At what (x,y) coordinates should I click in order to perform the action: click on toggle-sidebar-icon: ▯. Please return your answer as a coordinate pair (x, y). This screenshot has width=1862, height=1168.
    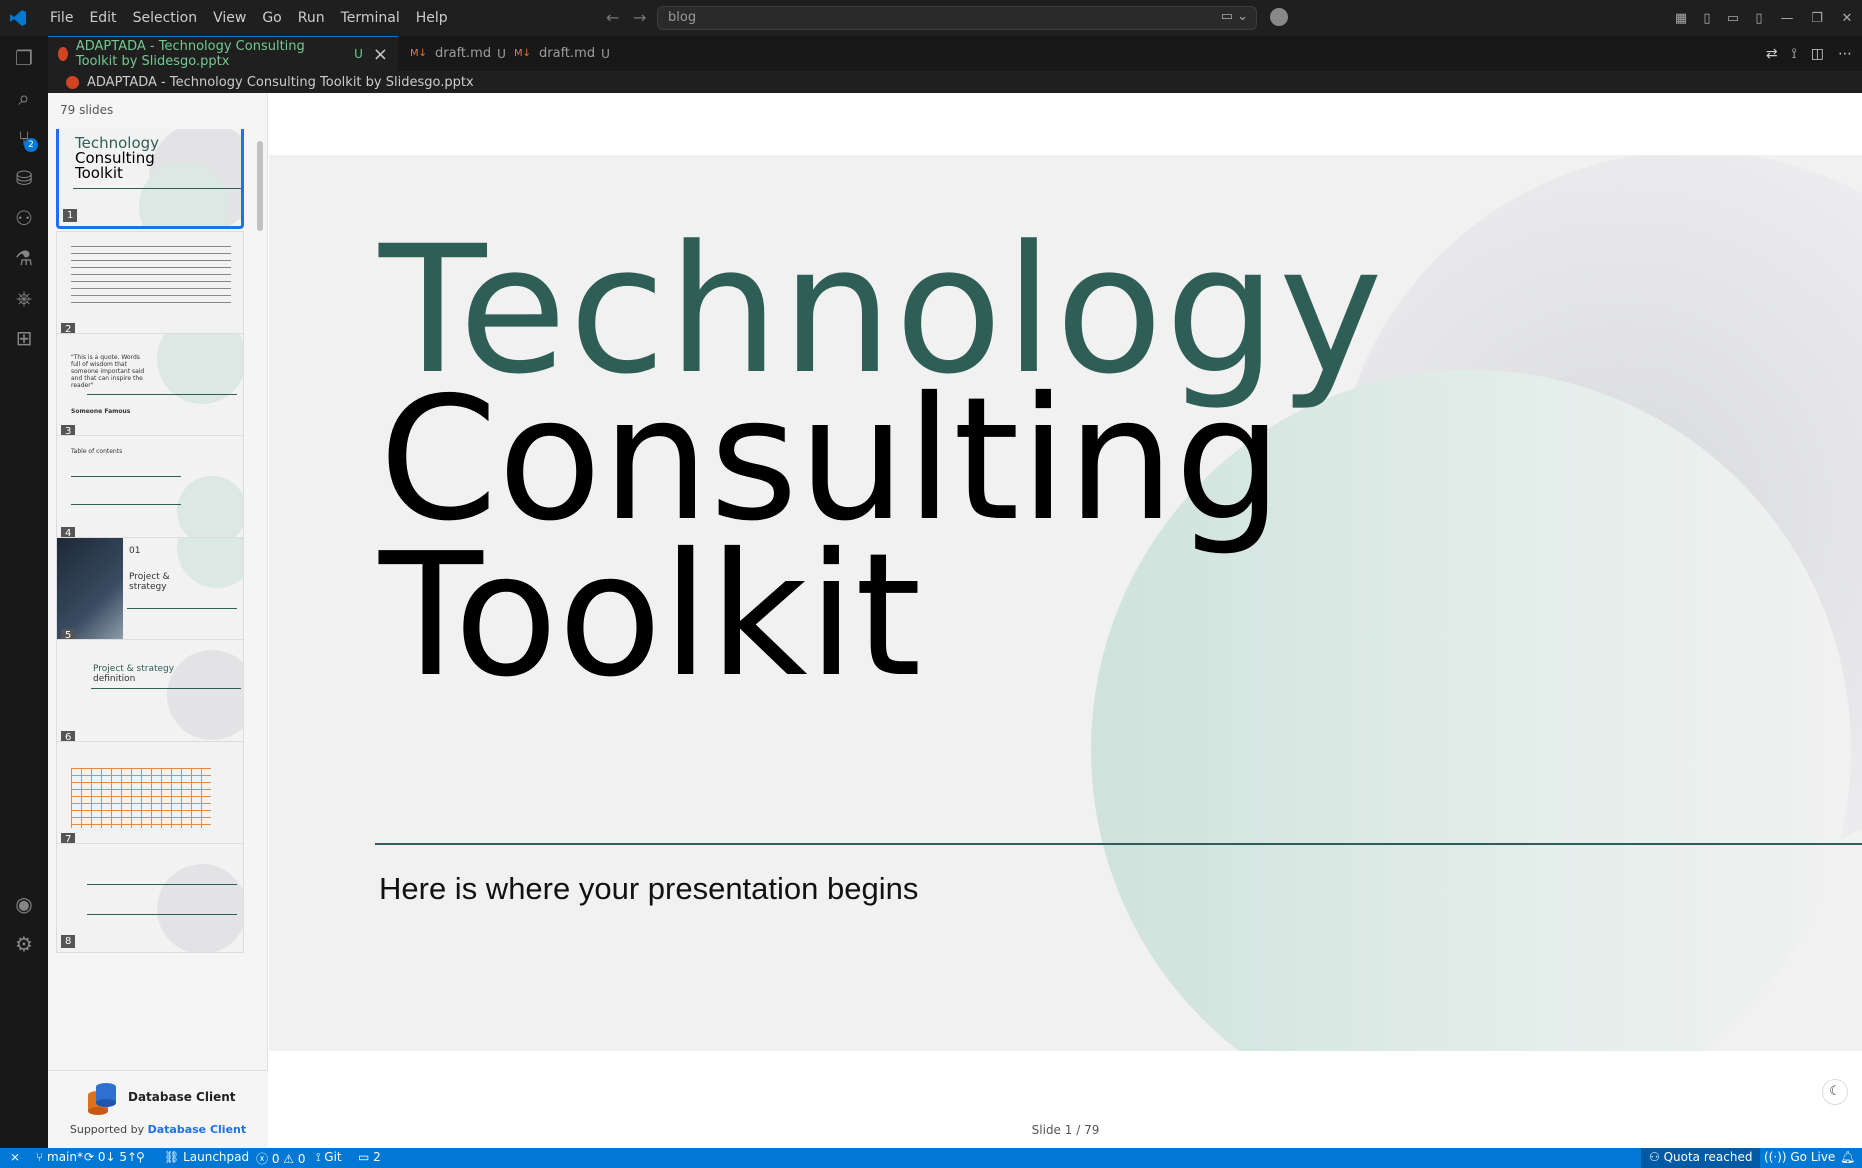
    Looking at the image, I should click on (1707, 18).